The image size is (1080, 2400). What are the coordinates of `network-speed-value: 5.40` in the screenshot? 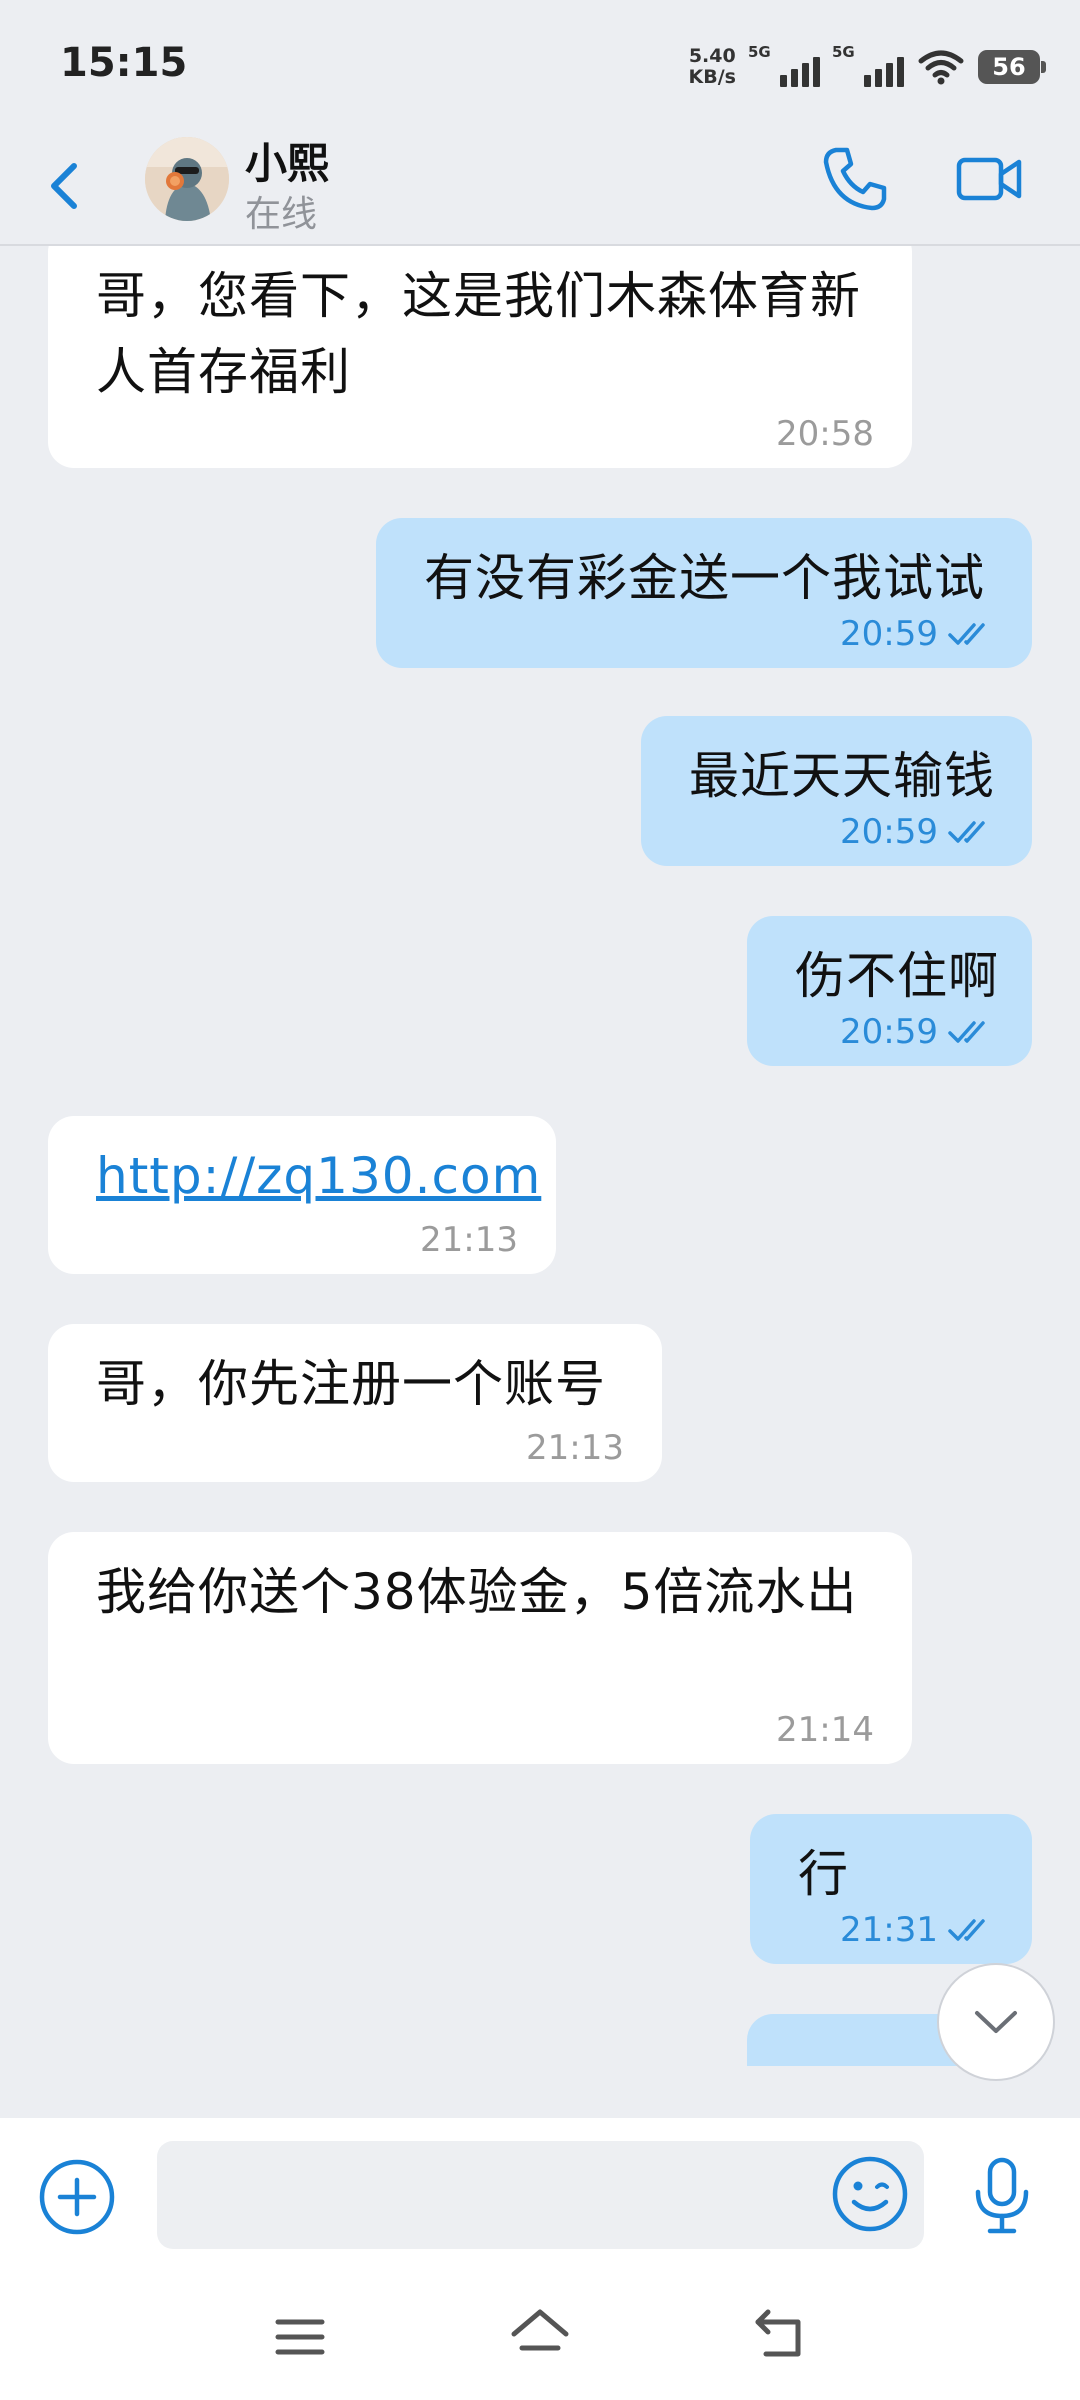 It's located at (712, 56).